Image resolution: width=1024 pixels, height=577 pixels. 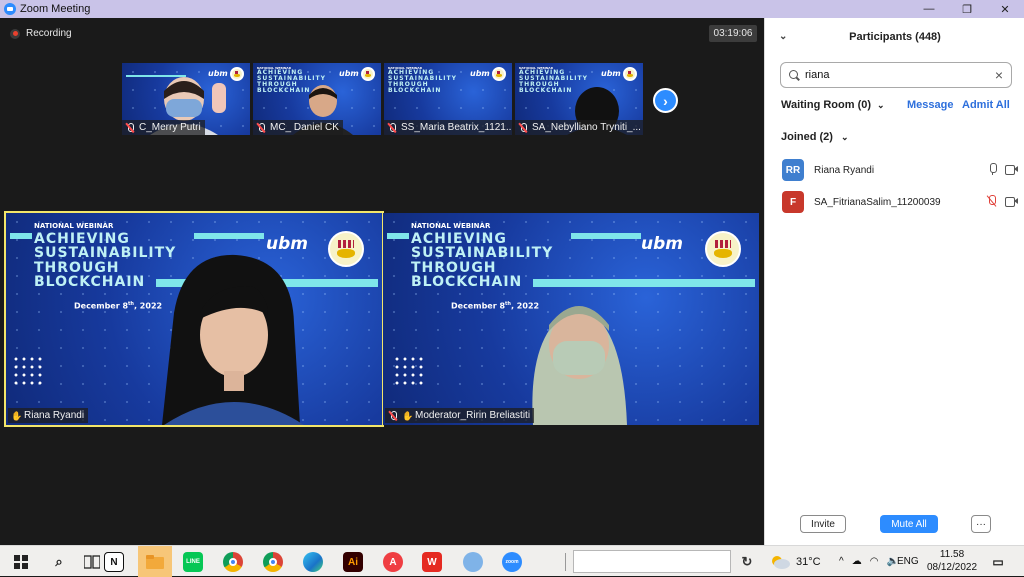 What do you see at coordinates (393, 562) in the screenshot?
I see `anydesk-icon: A` at bounding box center [393, 562].